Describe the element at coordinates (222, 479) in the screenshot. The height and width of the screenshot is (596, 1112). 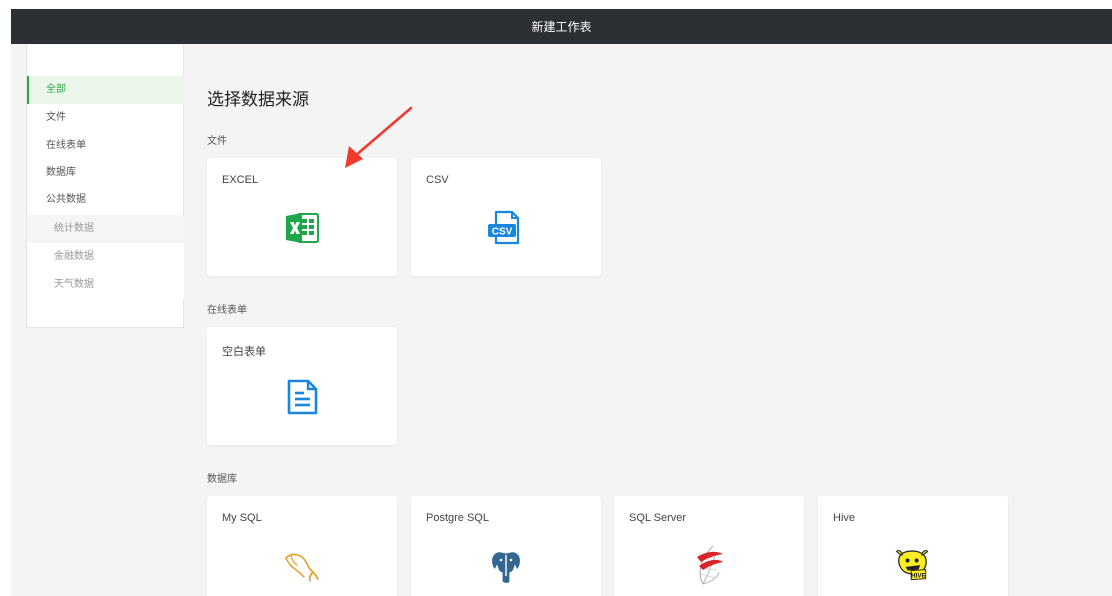
I see `section-label-database: 数据库` at that location.